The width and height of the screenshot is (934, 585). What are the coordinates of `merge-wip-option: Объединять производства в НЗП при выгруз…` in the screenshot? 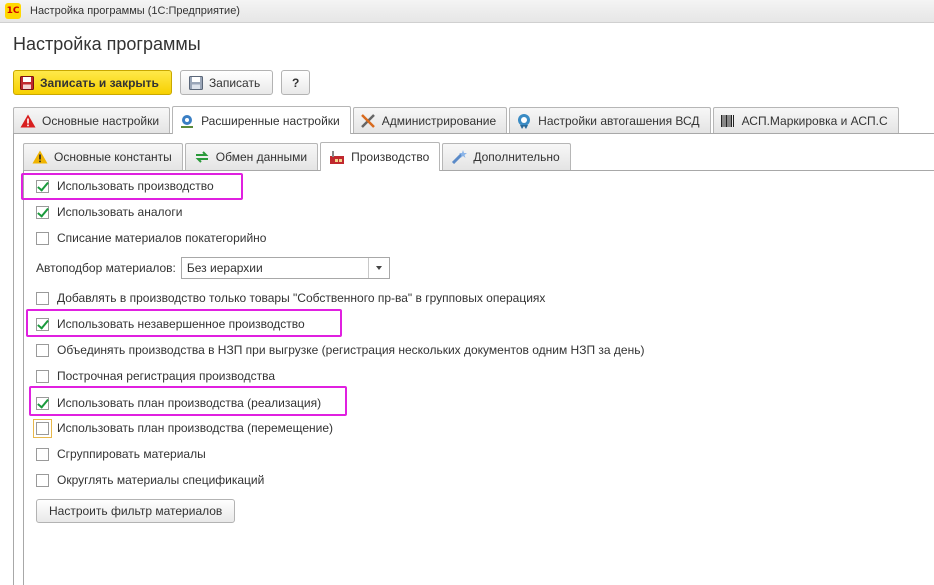 It's located at (340, 350).